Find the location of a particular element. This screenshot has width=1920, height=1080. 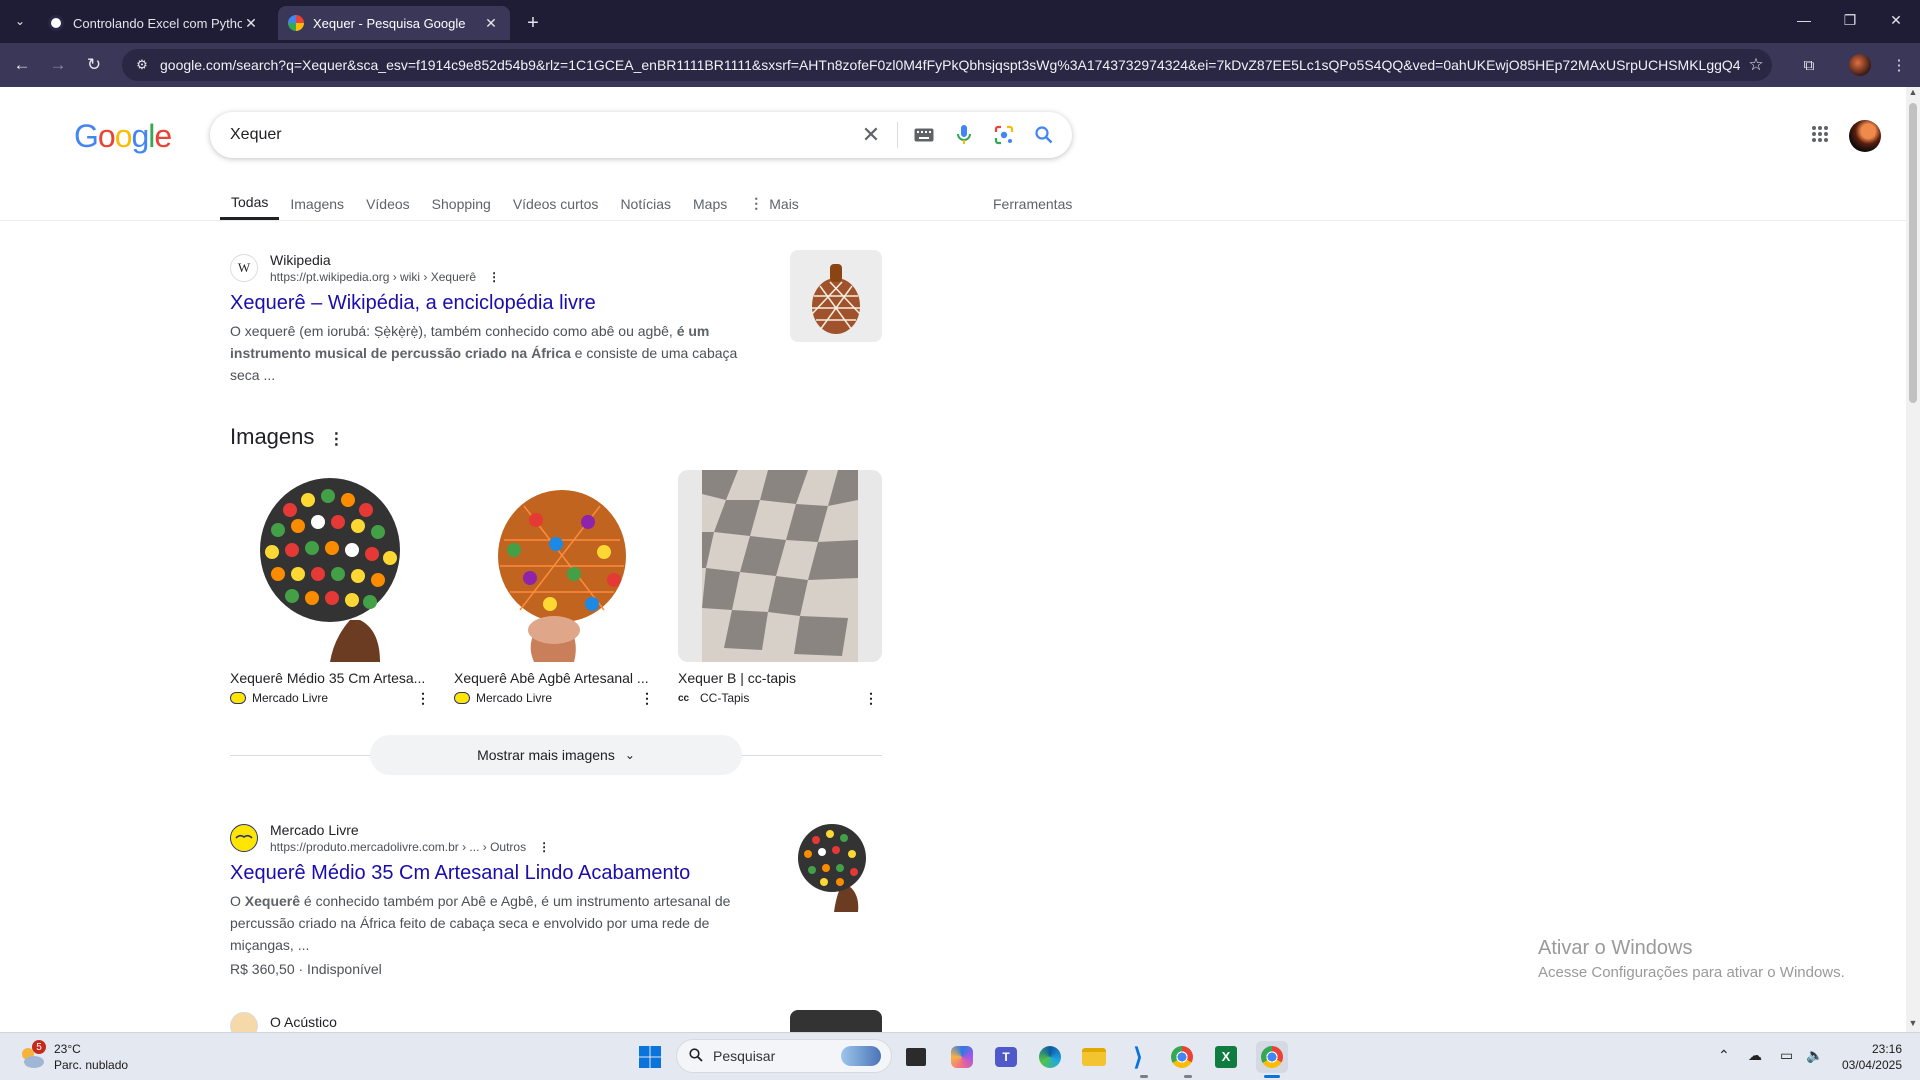

tab-search-button: ⌄ is located at coordinates (20, 21).